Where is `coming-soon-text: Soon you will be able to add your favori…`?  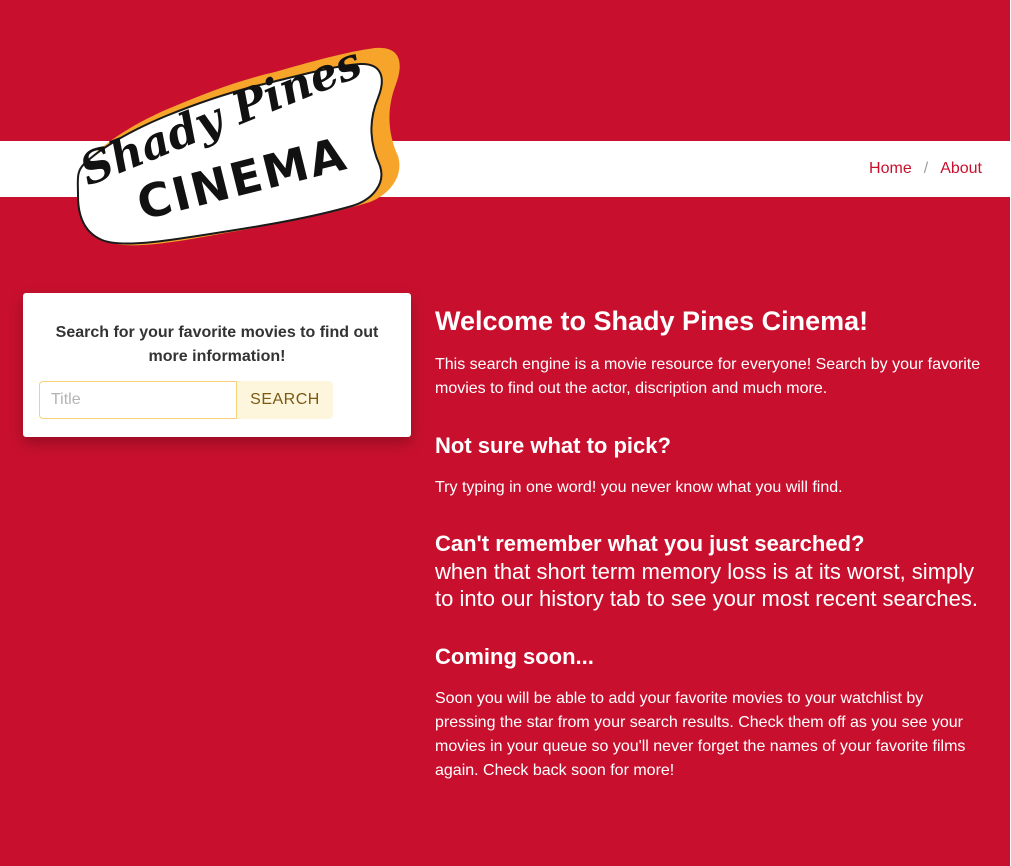 coming-soon-text: Soon you will be able to add your favori… is located at coordinates (700, 734).